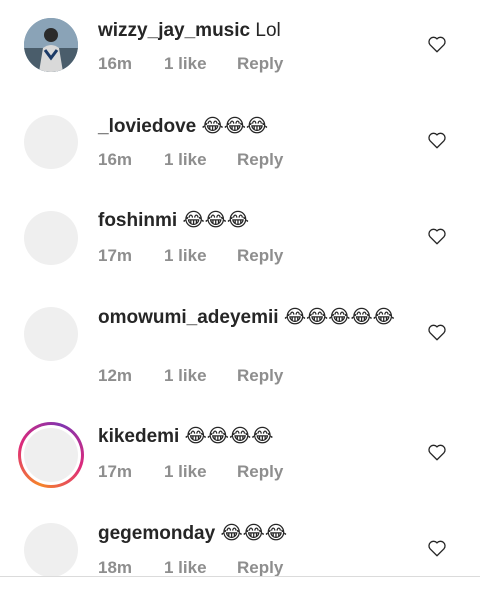 This screenshot has width=480, height=591. Describe the element at coordinates (115, 567) in the screenshot. I see `comment-time: 18m` at that location.